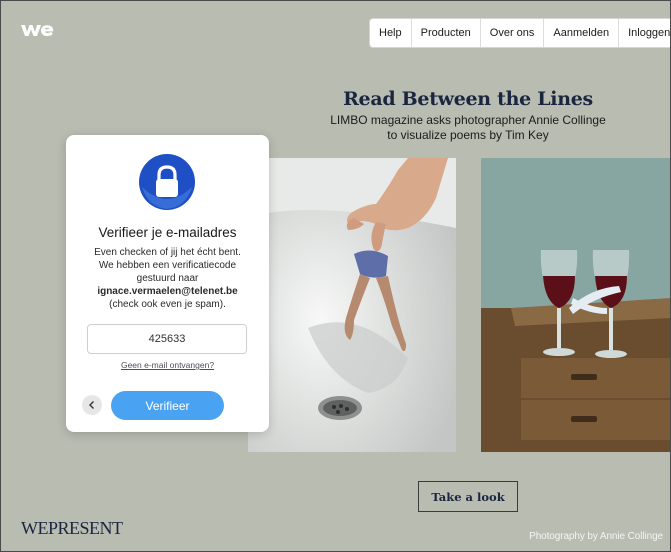 The image size is (671, 552). What do you see at coordinates (72, 528) in the screenshot?
I see `wepresent-logo: WEPRESENT` at bounding box center [72, 528].